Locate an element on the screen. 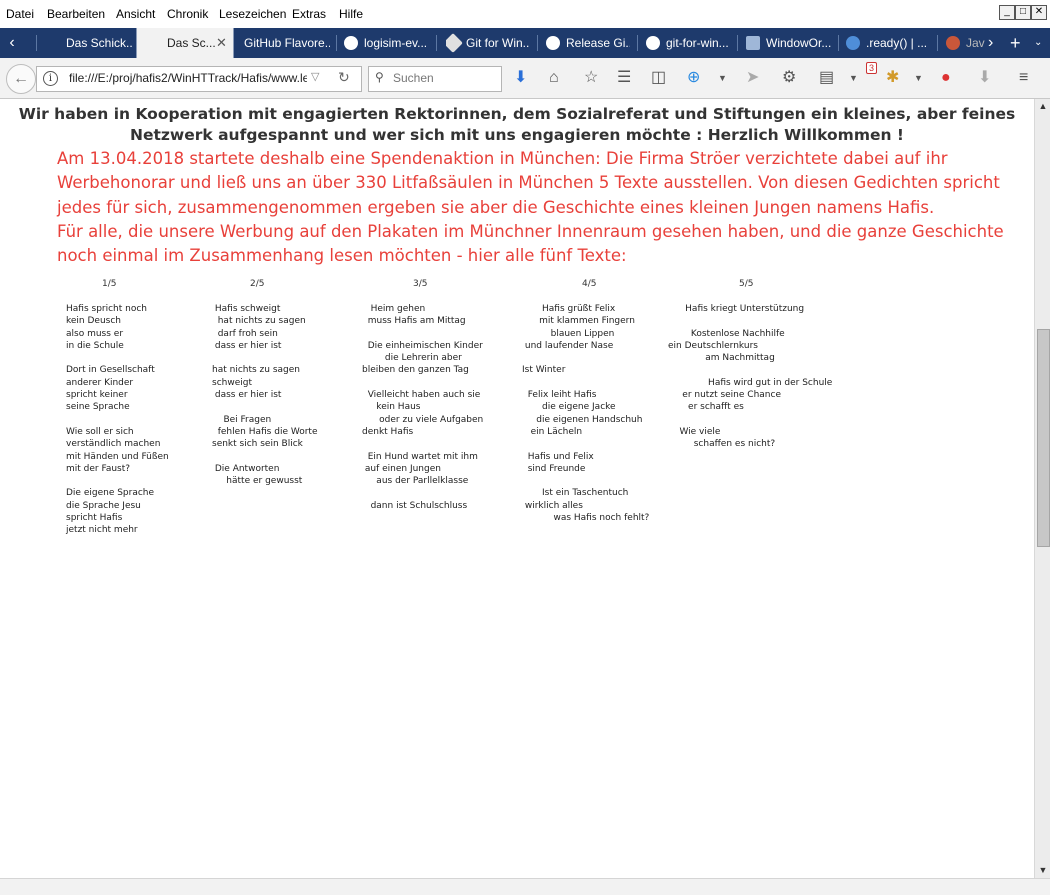 This screenshot has height=895, width=1050. poem-number: 2/5 is located at coordinates (257, 284).